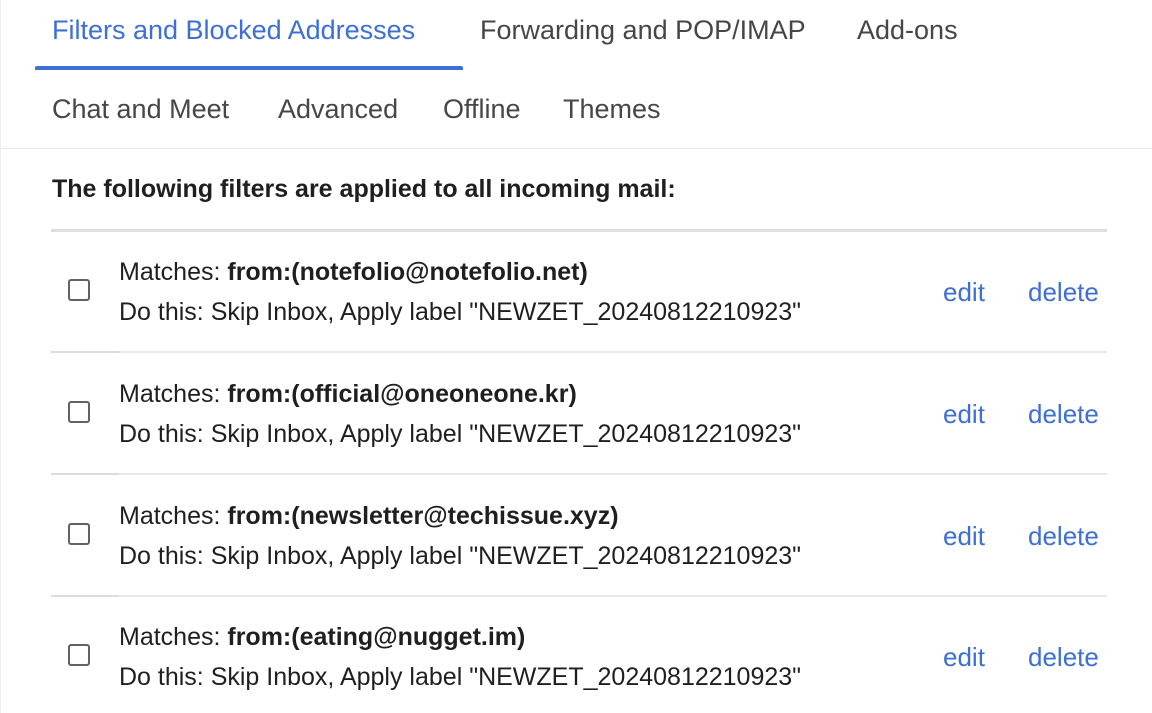 Image resolution: width=1152 pixels, height=713 pixels. What do you see at coordinates (376, 637) in the screenshot?
I see `matches-value: from:(eating@nugget.im)` at bounding box center [376, 637].